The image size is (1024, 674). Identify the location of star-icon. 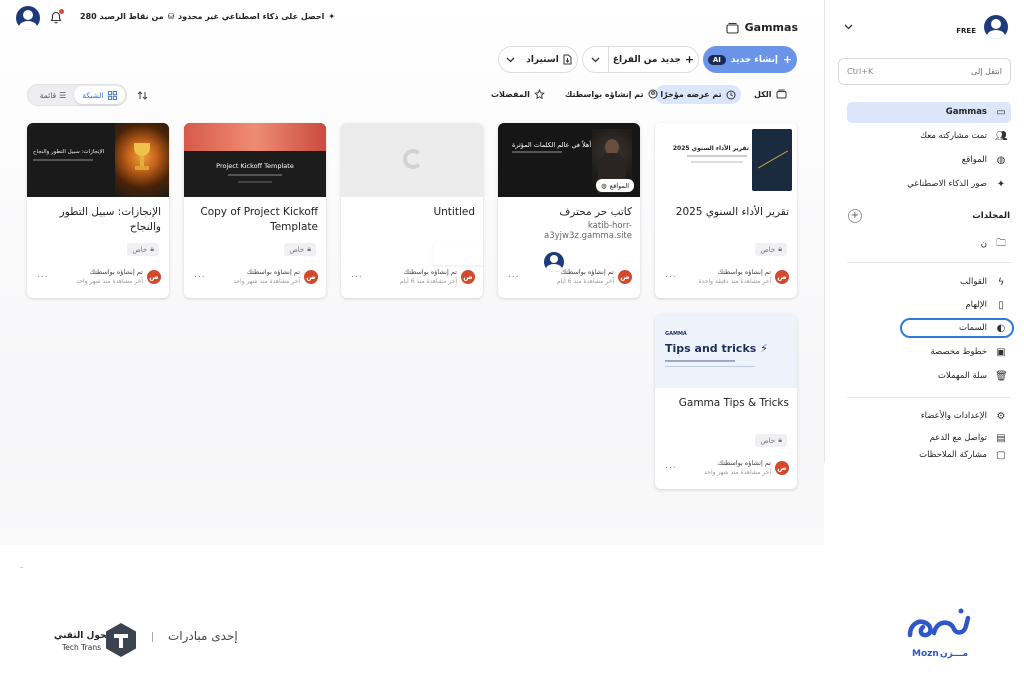
(539, 94).